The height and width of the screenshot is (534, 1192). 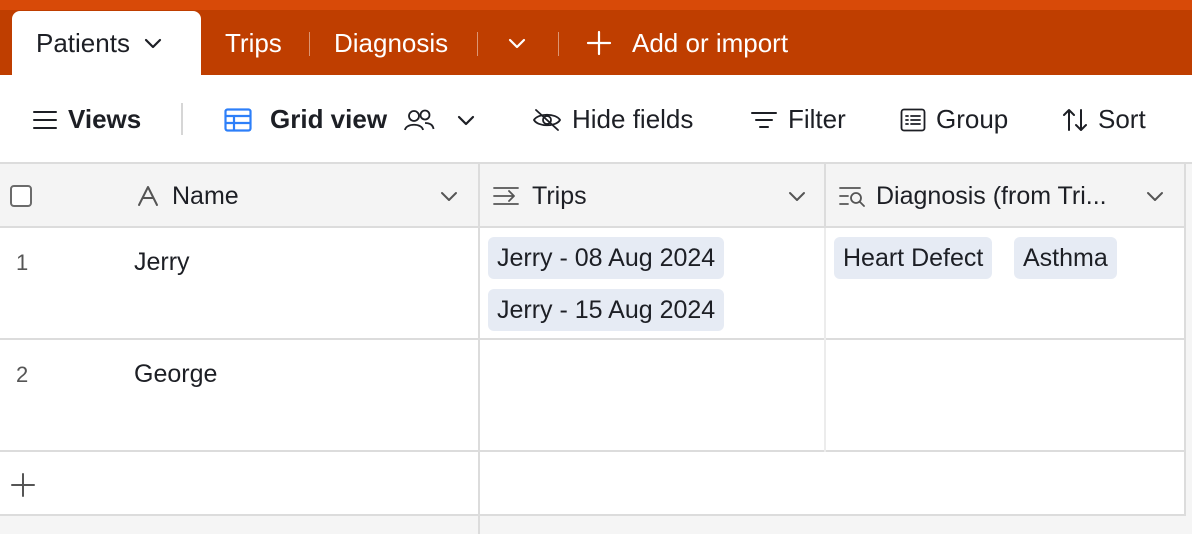 What do you see at coordinates (559, 195) in the screenshot?
I see `column-trips-label: Trips` at bounding box center [559, 195].